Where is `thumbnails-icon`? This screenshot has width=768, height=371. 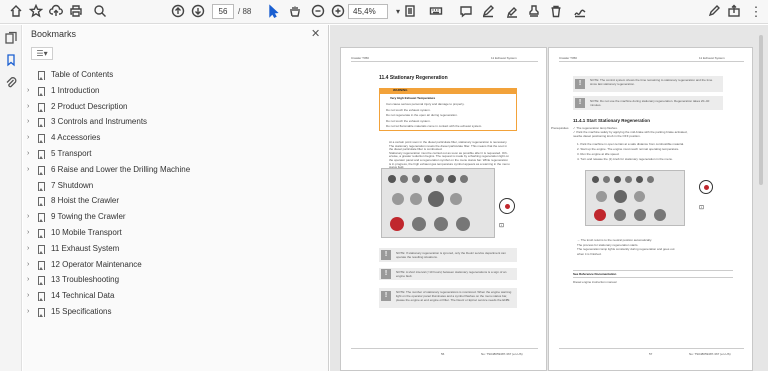
thumbnails-icon is located at coordinates (11, 38).